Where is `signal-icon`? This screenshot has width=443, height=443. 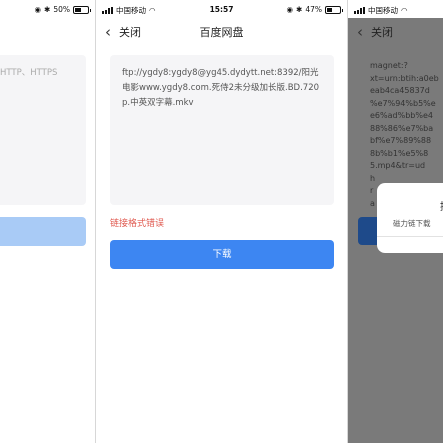
signal-icon is located at coordinates (359, 10).